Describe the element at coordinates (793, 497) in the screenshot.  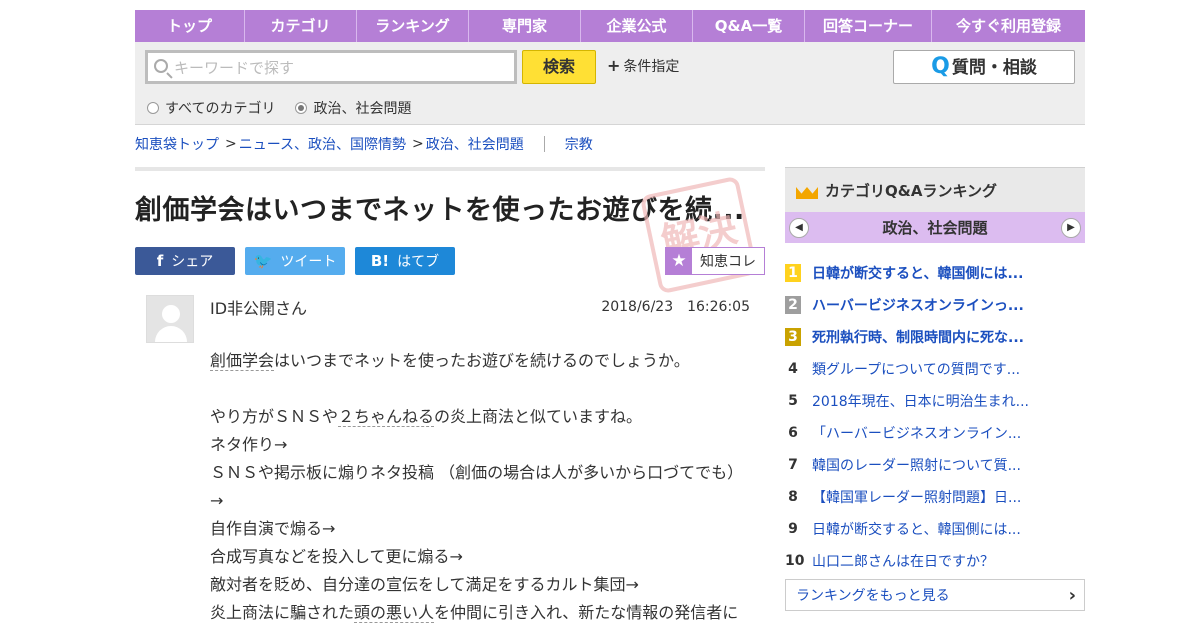
I see `rank-number: 8` at that location.